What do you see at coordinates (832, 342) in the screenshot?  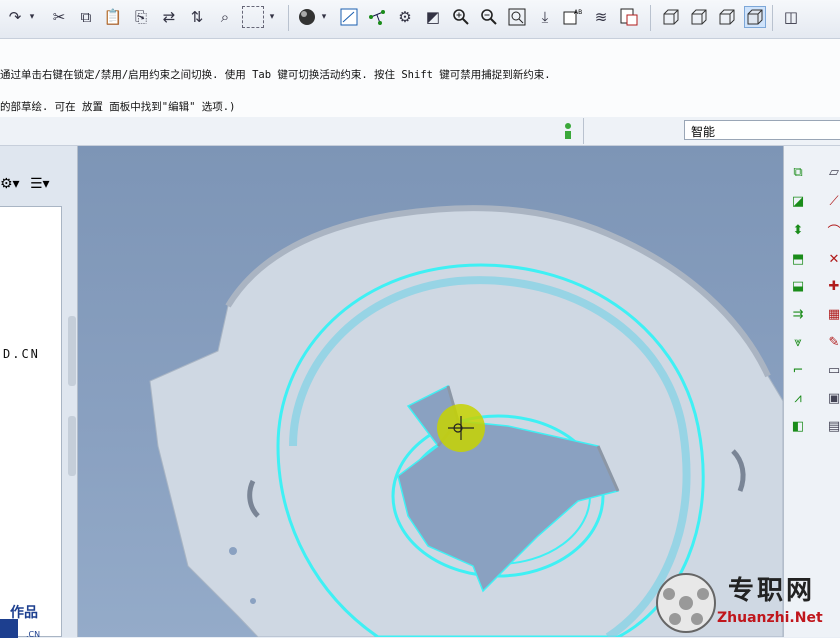 I see `sketch-icon: ✎` at bounding box center [832, 342].